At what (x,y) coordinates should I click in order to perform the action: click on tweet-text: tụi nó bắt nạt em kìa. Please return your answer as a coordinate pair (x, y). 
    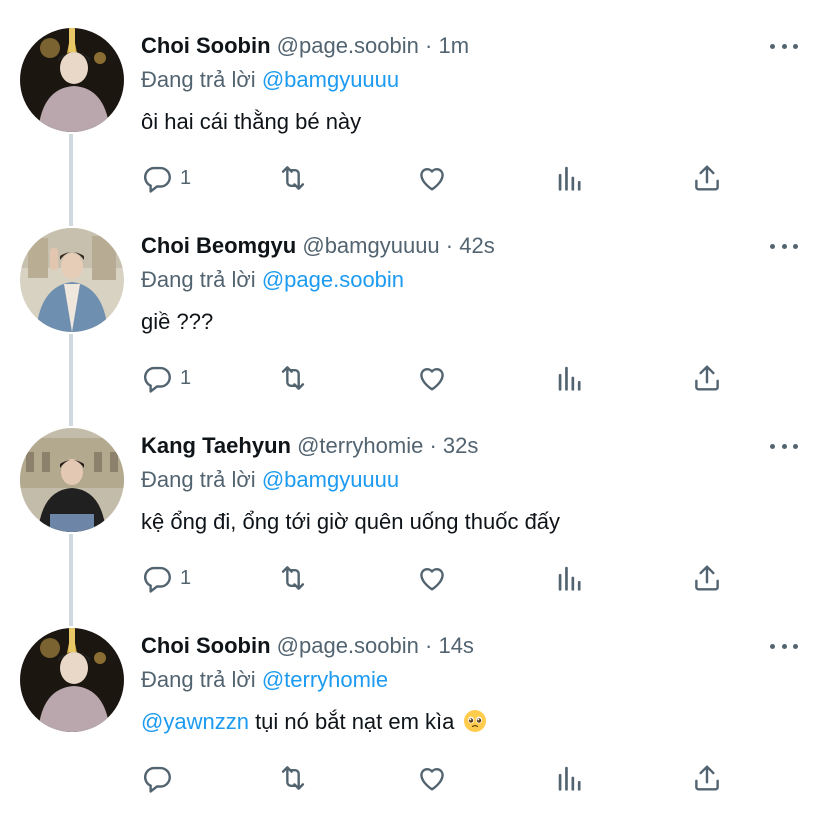
    Looking at the image, I should click on (355, 721).